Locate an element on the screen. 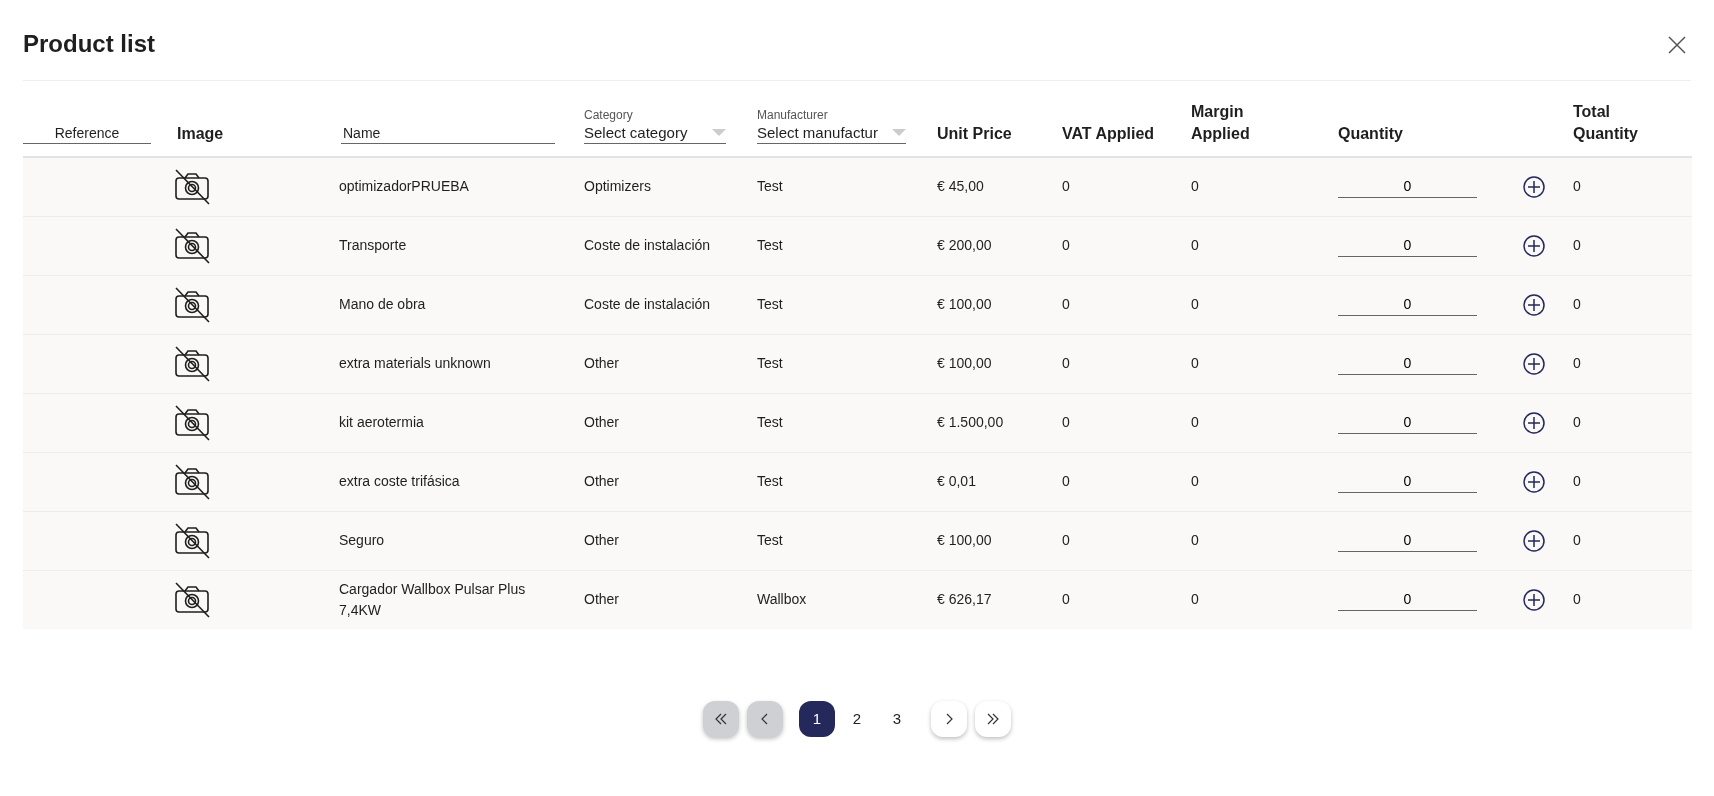  product-name: Transporte is located at coordinates (373, 246).